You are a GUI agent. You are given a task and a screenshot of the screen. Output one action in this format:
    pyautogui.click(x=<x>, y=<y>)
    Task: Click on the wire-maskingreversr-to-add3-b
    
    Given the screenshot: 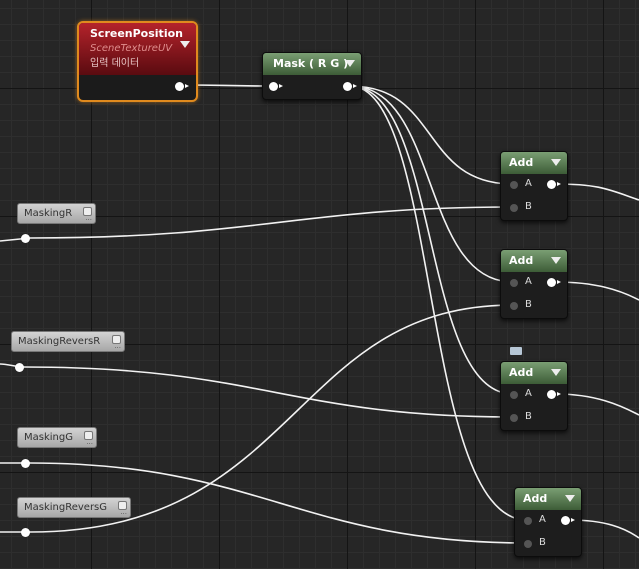 What is the action you would take?
    pyautogui.click(x=268, y=392)
    